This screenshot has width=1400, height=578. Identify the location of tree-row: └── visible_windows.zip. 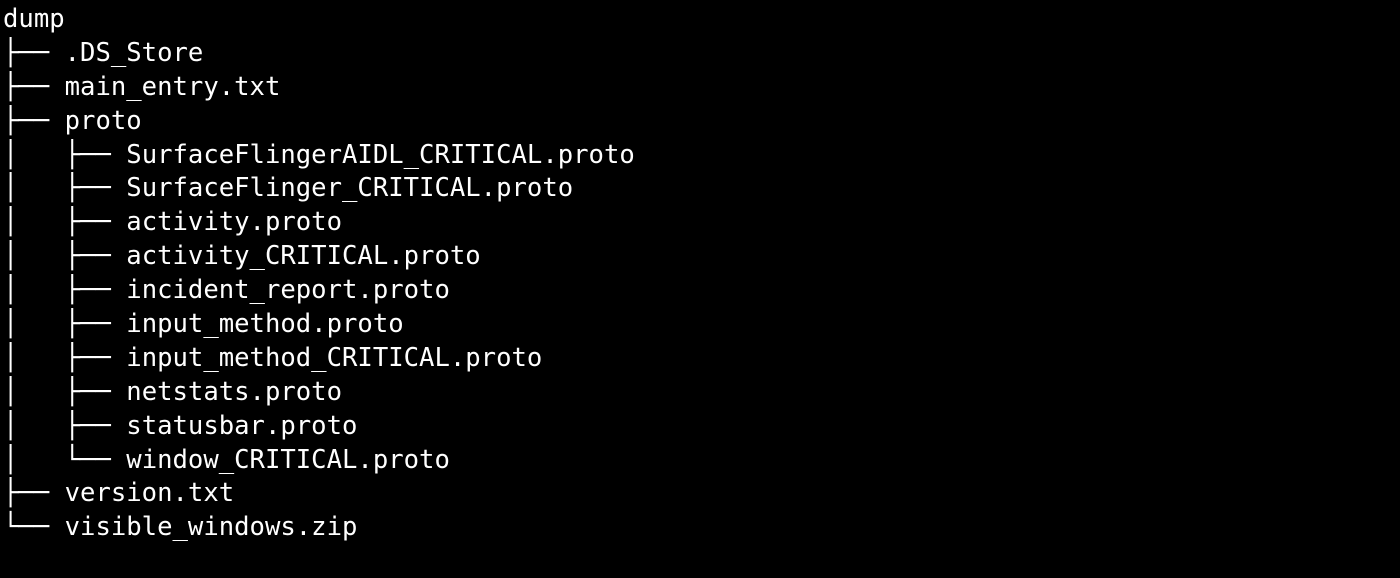
(701, 528).